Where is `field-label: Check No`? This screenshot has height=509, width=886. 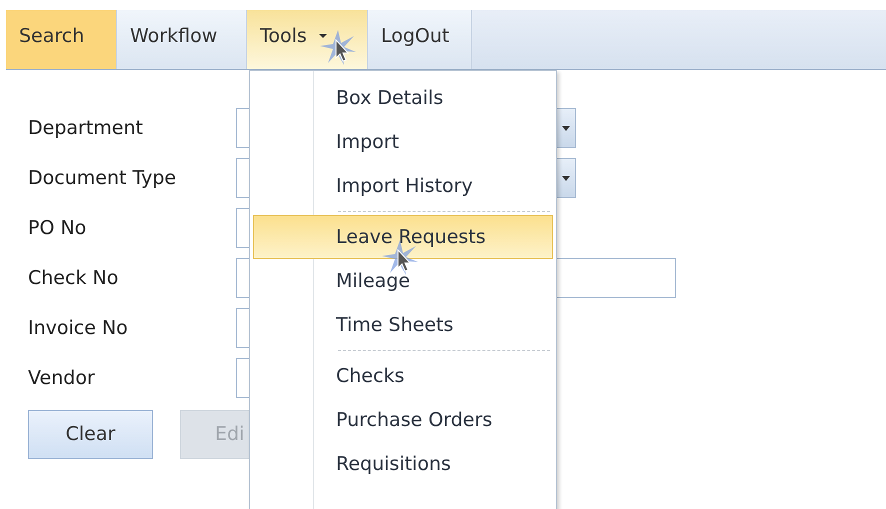
field-label: Check No is located at coordinates (74, 278).